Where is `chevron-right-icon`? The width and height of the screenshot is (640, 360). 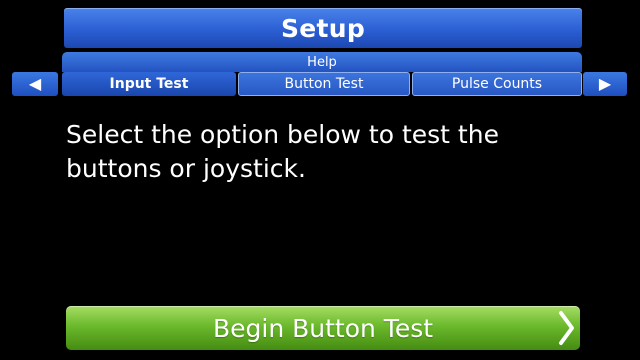 chevron-right-icon is located at coordinates (566, 328).